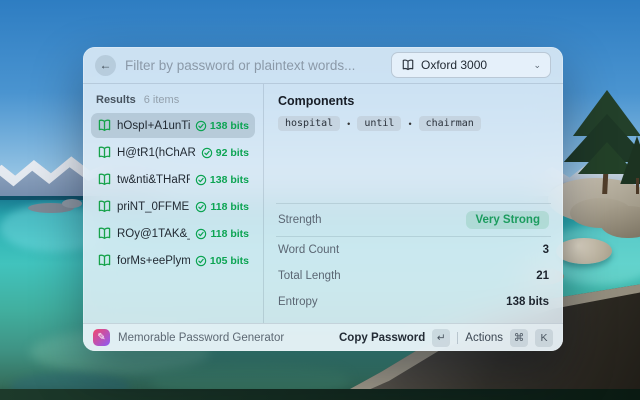 The image size is (640, 400). I want to click on password-row: H@tR1(hChAR!Ty 92 bits, so click(173, 152).